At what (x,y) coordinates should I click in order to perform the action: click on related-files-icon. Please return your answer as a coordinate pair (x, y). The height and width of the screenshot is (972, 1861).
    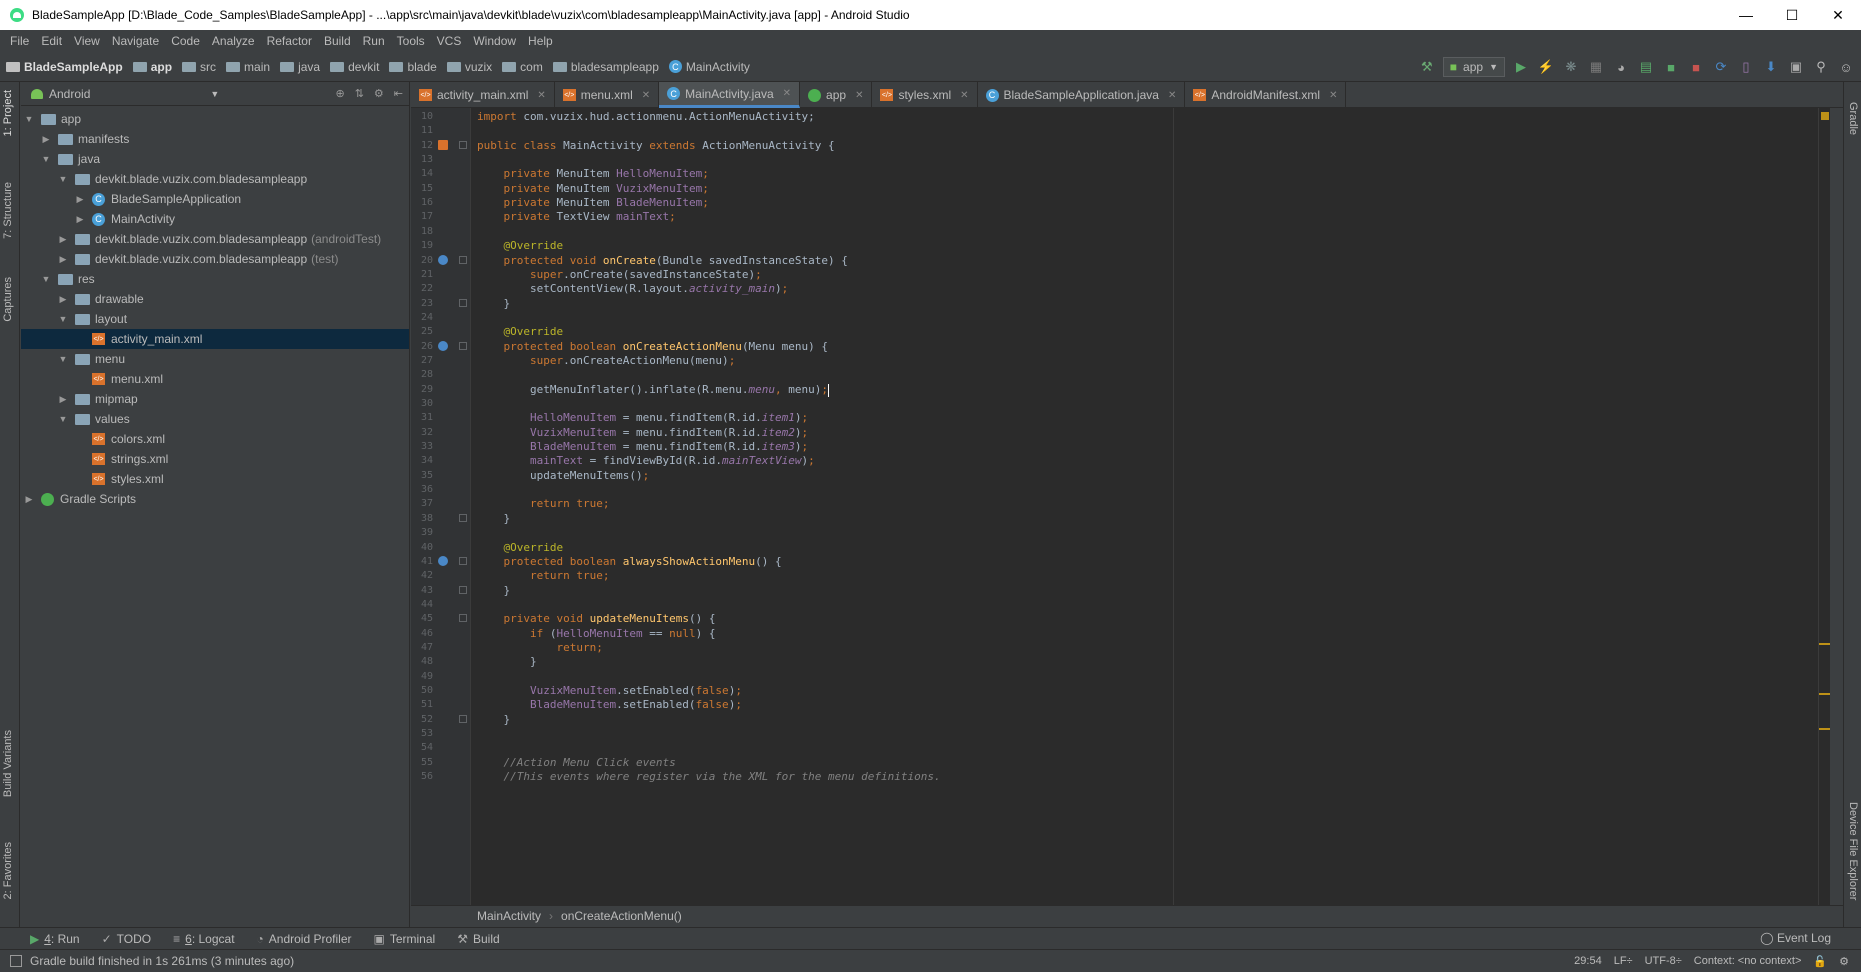
    Looking at the image, I should click on (443, 145).